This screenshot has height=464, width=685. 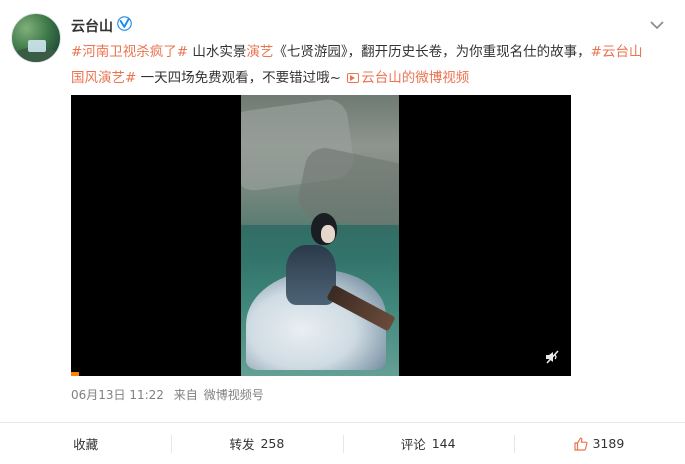 I want to click on verified-badge-icon, so click(x=124, y=23).